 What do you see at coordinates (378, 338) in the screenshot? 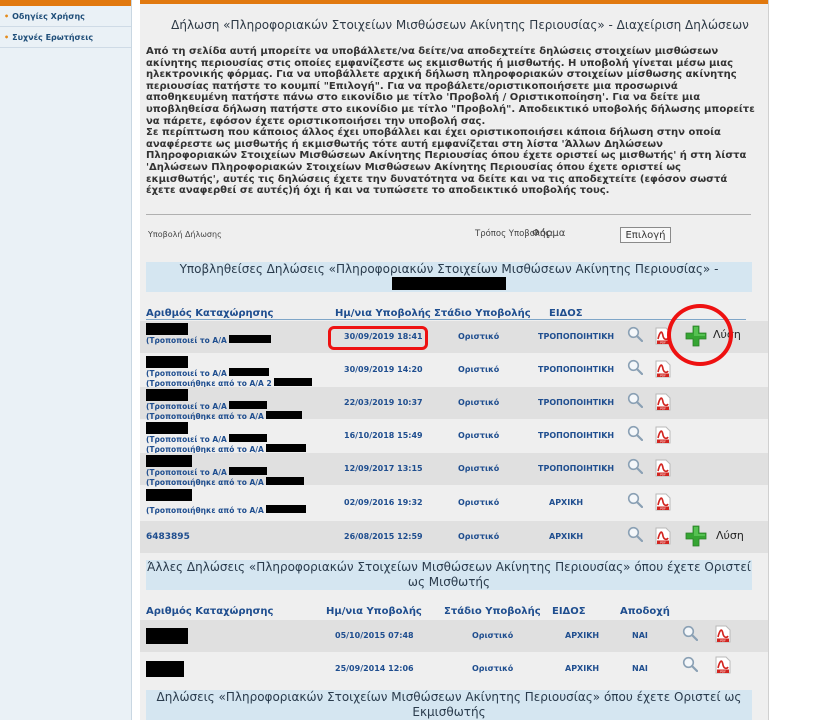
I see `highlight-rectangle` at bounding box center [378, 338].